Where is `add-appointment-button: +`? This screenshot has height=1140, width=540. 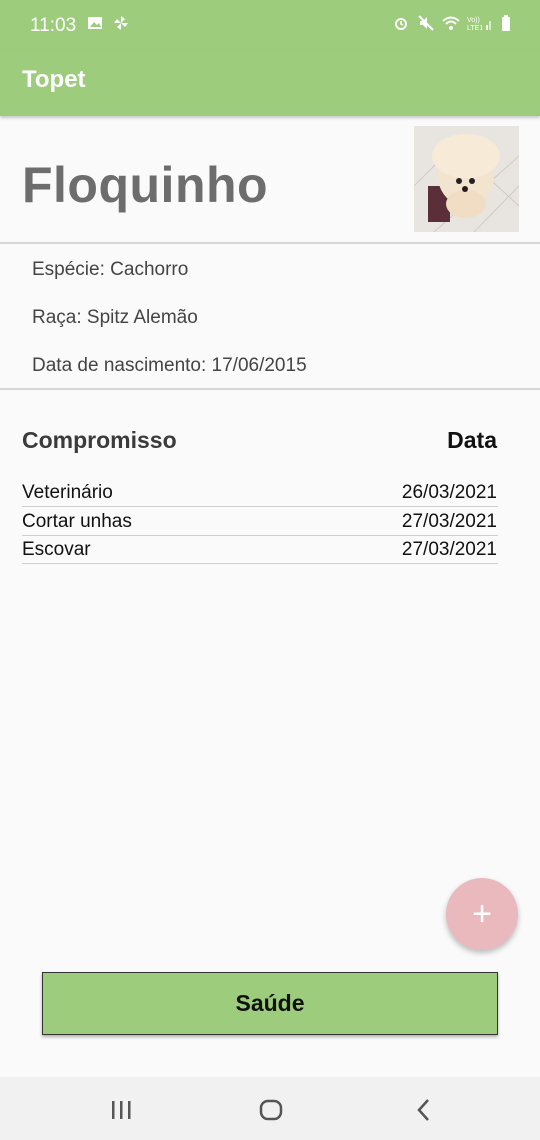 add-appointment-button: + is located at coordinates (482, 914).